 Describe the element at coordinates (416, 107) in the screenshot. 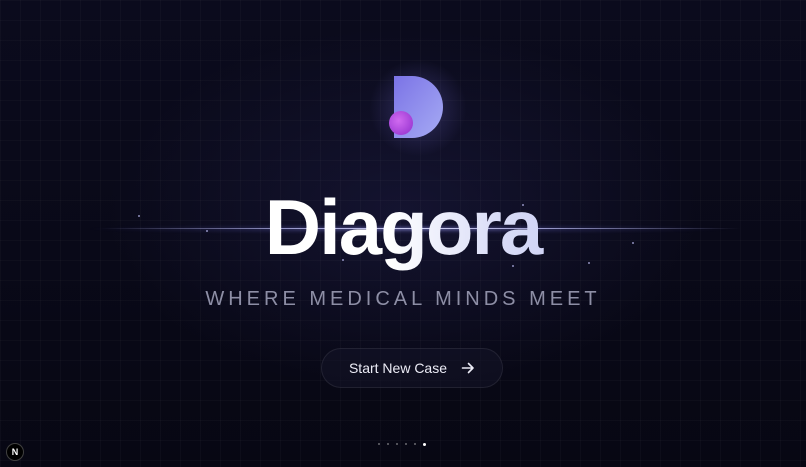

I see `d-letter-logo-icon` at that location.